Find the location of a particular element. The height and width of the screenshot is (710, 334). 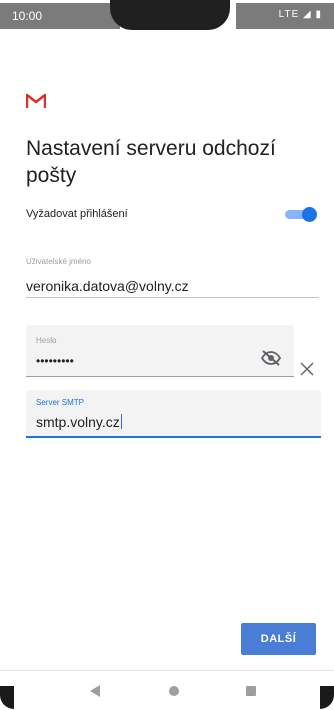

smtp-server-field: Server SMTP smtp.volny.cz is located at coordinates (173, 414).